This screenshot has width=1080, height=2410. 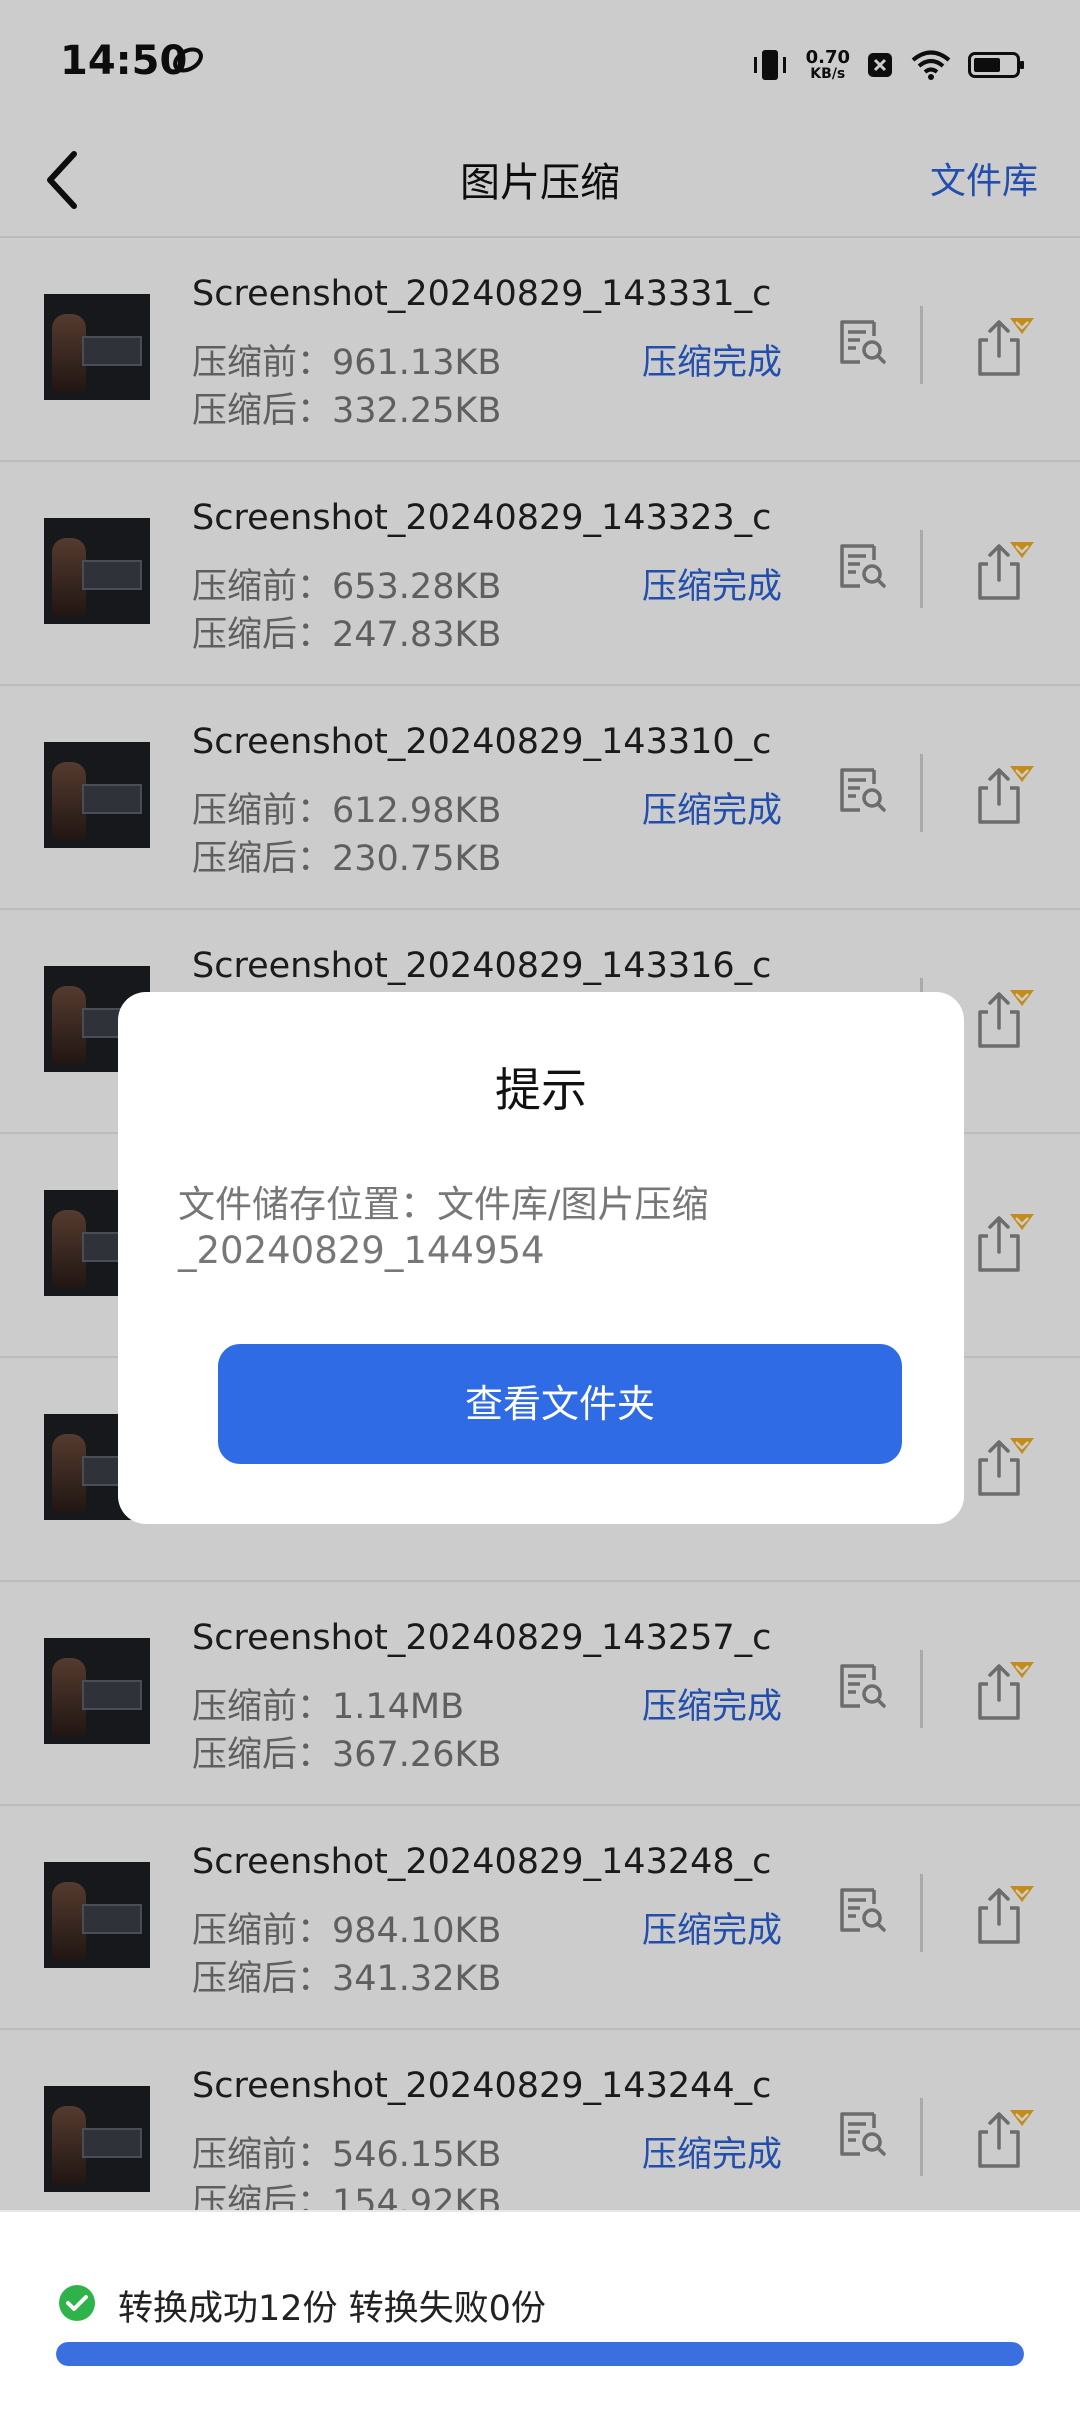 I want to click on conversion-progress-bar, so click(x=540, y=2354).